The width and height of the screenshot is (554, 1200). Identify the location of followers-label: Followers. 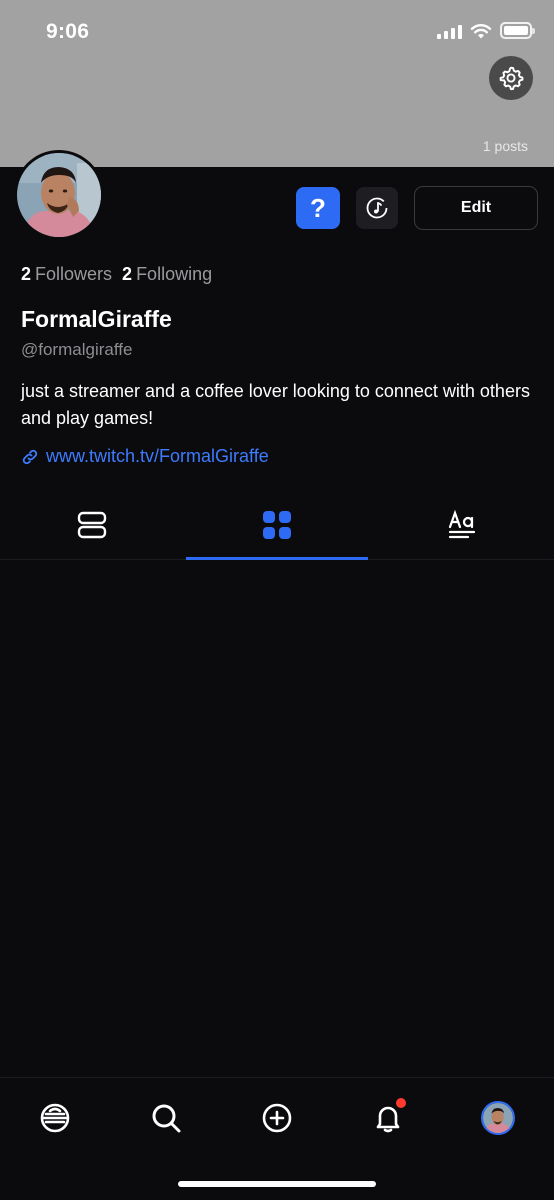
(74, 274).